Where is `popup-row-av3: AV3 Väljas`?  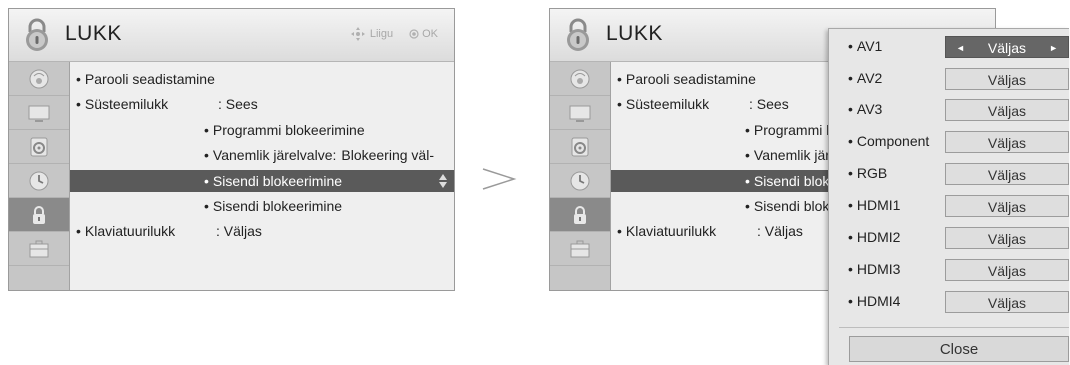 popup-row-av3: AV3 Väljas is located at coordinates (949, 110).